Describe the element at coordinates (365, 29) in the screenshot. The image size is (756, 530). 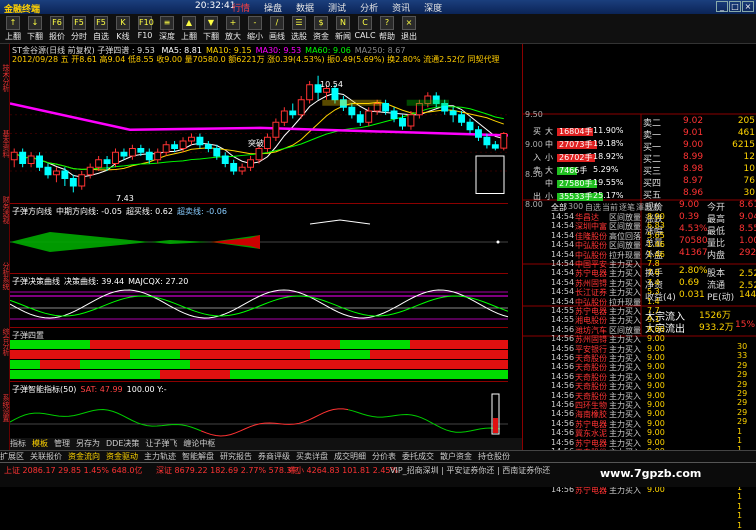
I see `toolbar-button-16: C CALC` at that location.